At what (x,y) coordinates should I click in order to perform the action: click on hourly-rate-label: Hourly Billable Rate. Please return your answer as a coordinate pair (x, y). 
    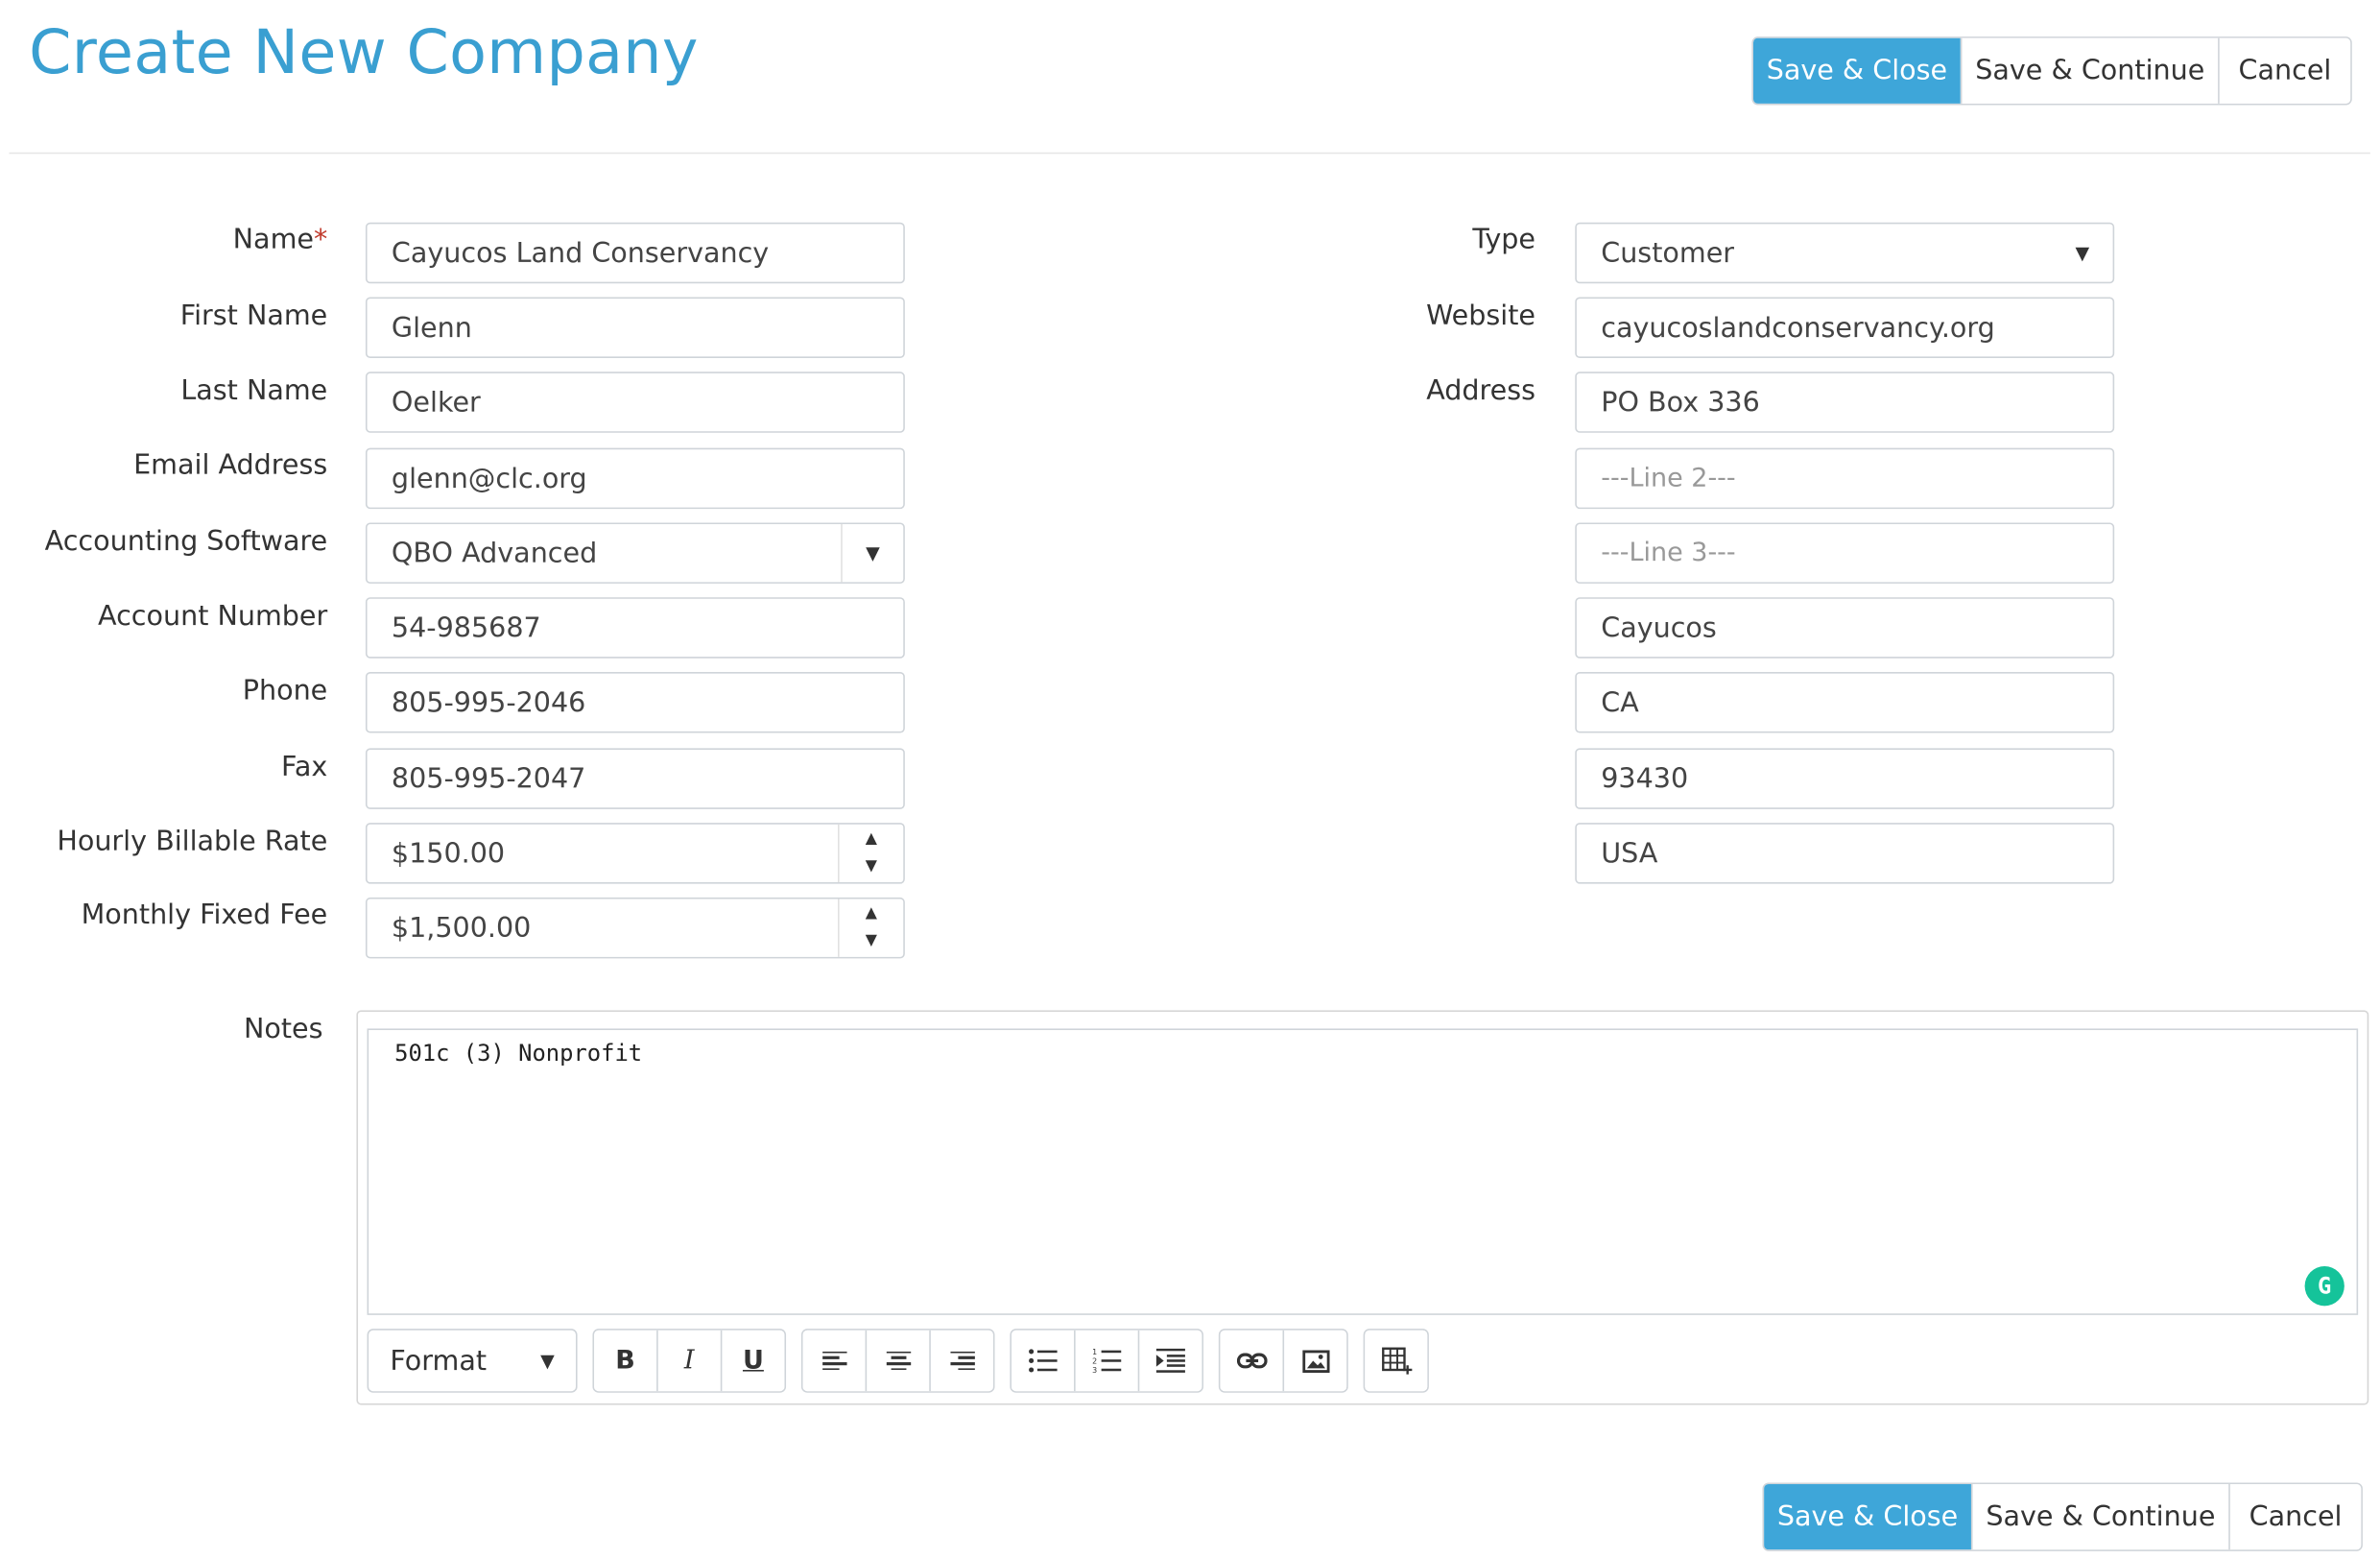
    Looking at the image, I should click on (192, 842).